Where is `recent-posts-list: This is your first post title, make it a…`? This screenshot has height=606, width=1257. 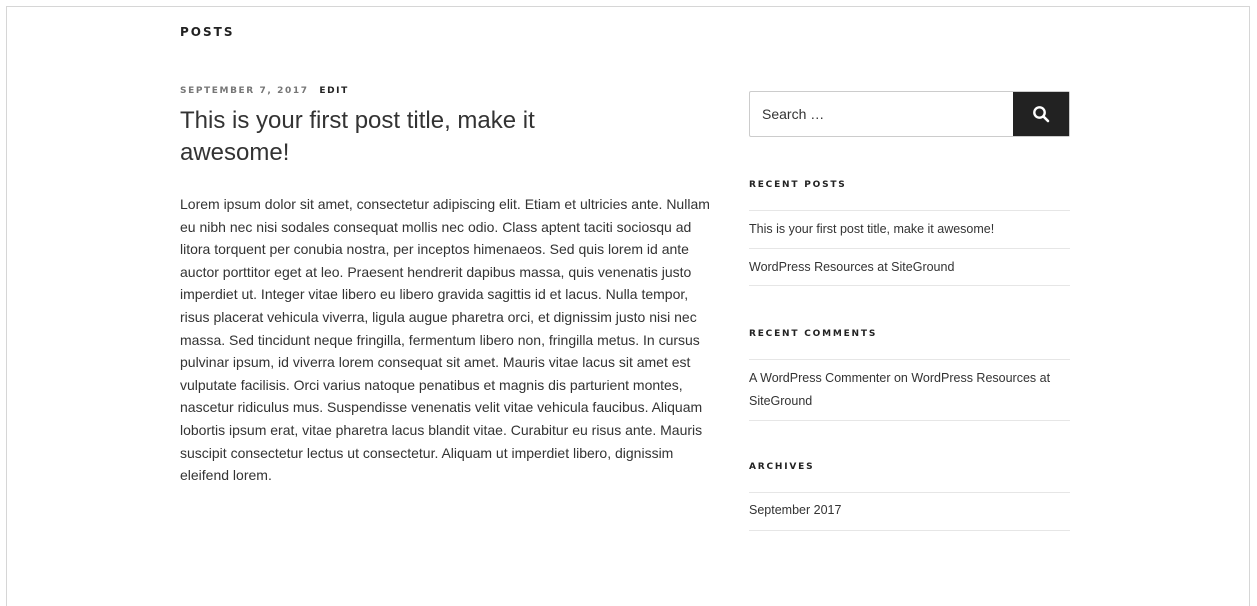 recent-posts-list: This is your first post title, make it a… is located at coordinates (909, 248).